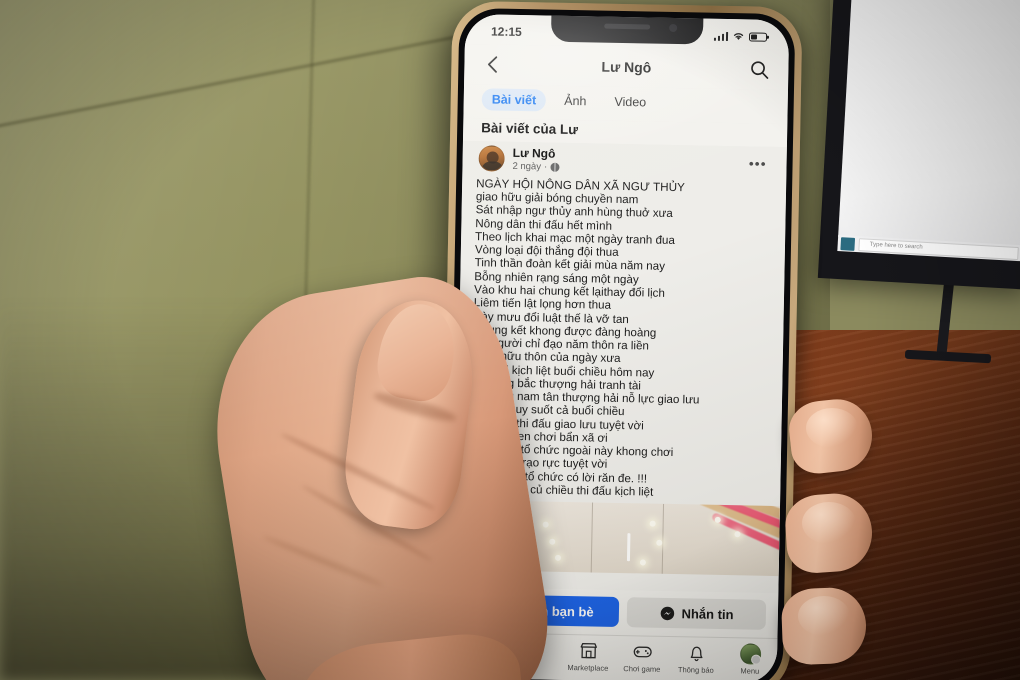 The width and height of the screenshot is (1020, 680). I want to click on video-icon, so click(534, 650).